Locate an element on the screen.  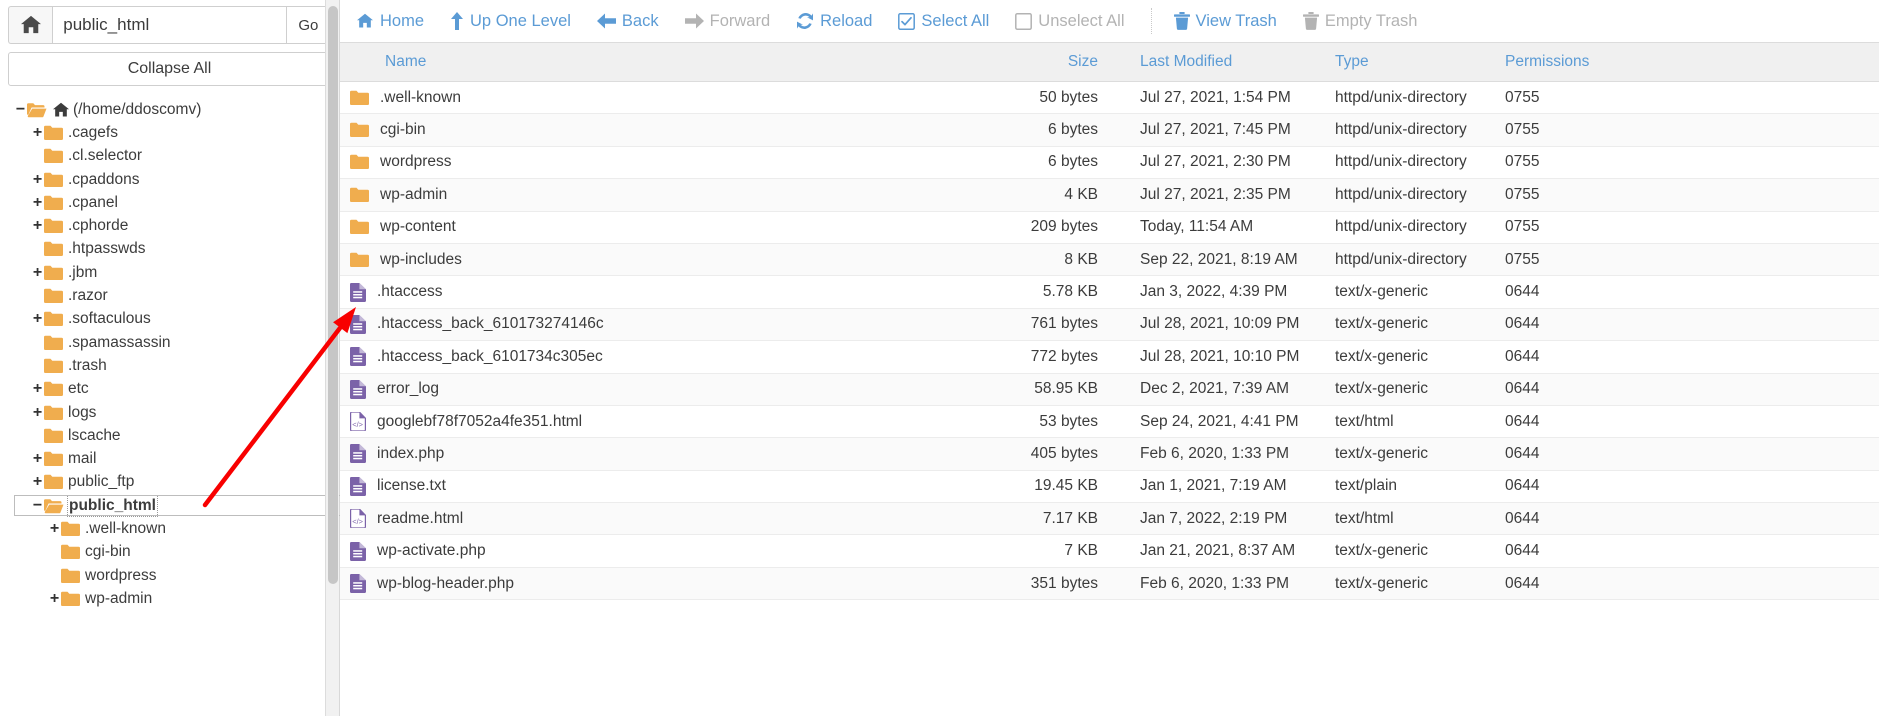
tree-item-wordpress: +wordpress is located at coordinates (176, 575).